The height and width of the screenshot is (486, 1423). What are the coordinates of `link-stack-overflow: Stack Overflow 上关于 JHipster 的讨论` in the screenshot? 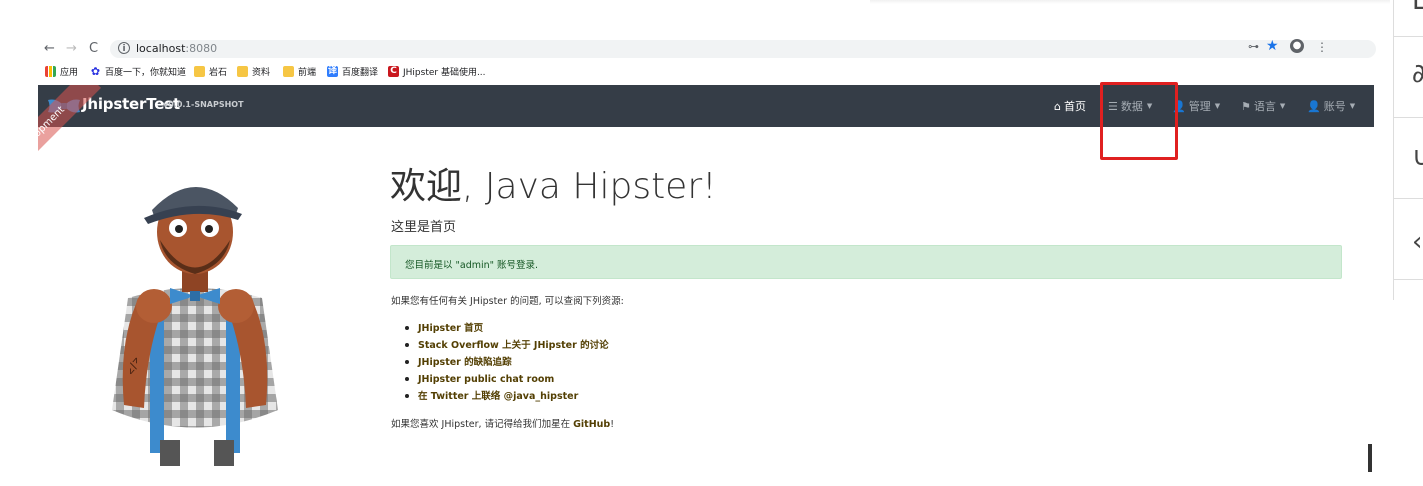 It's located at (507, 345).